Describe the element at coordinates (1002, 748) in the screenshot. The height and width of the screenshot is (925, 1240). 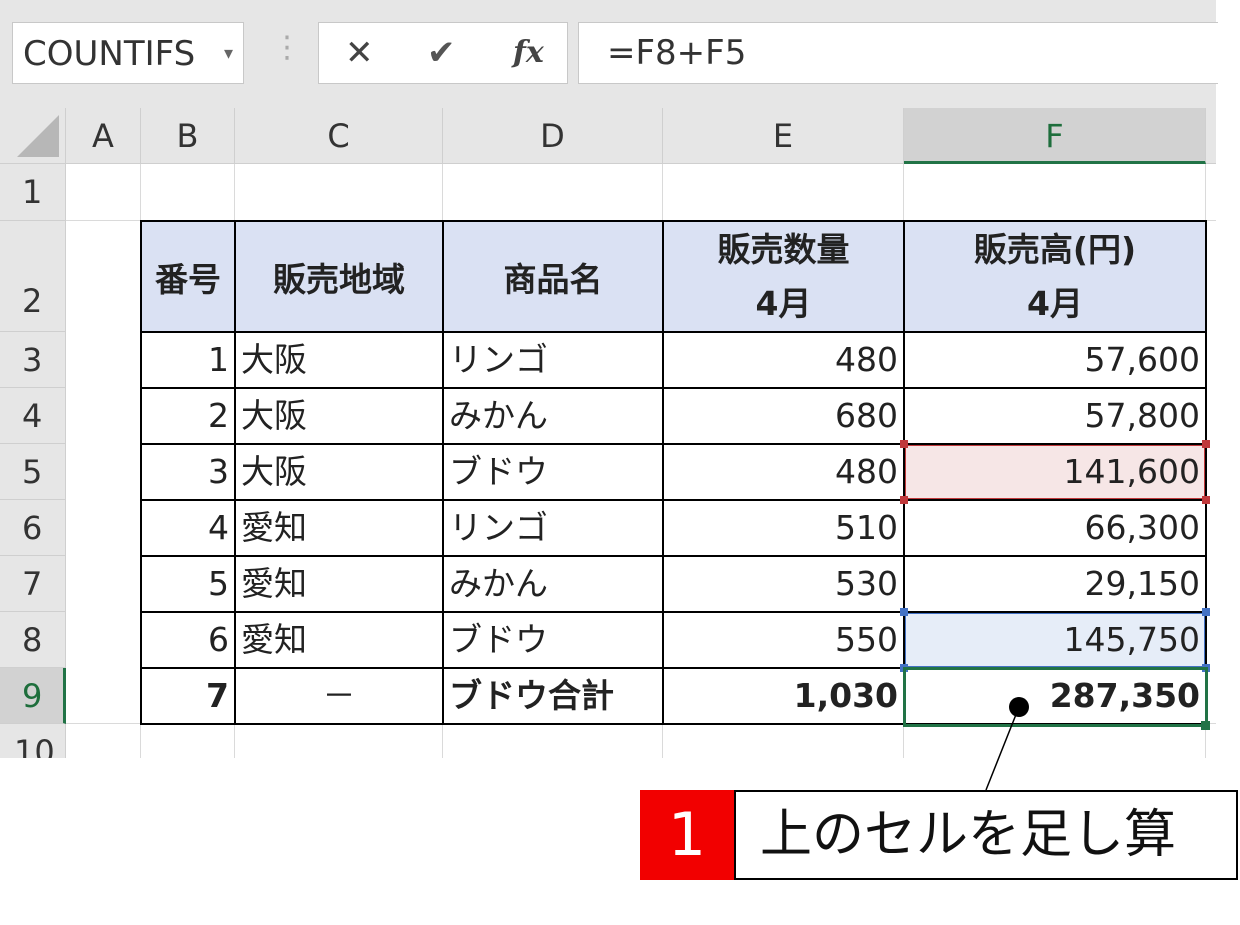
I see `callout-line` at that location.